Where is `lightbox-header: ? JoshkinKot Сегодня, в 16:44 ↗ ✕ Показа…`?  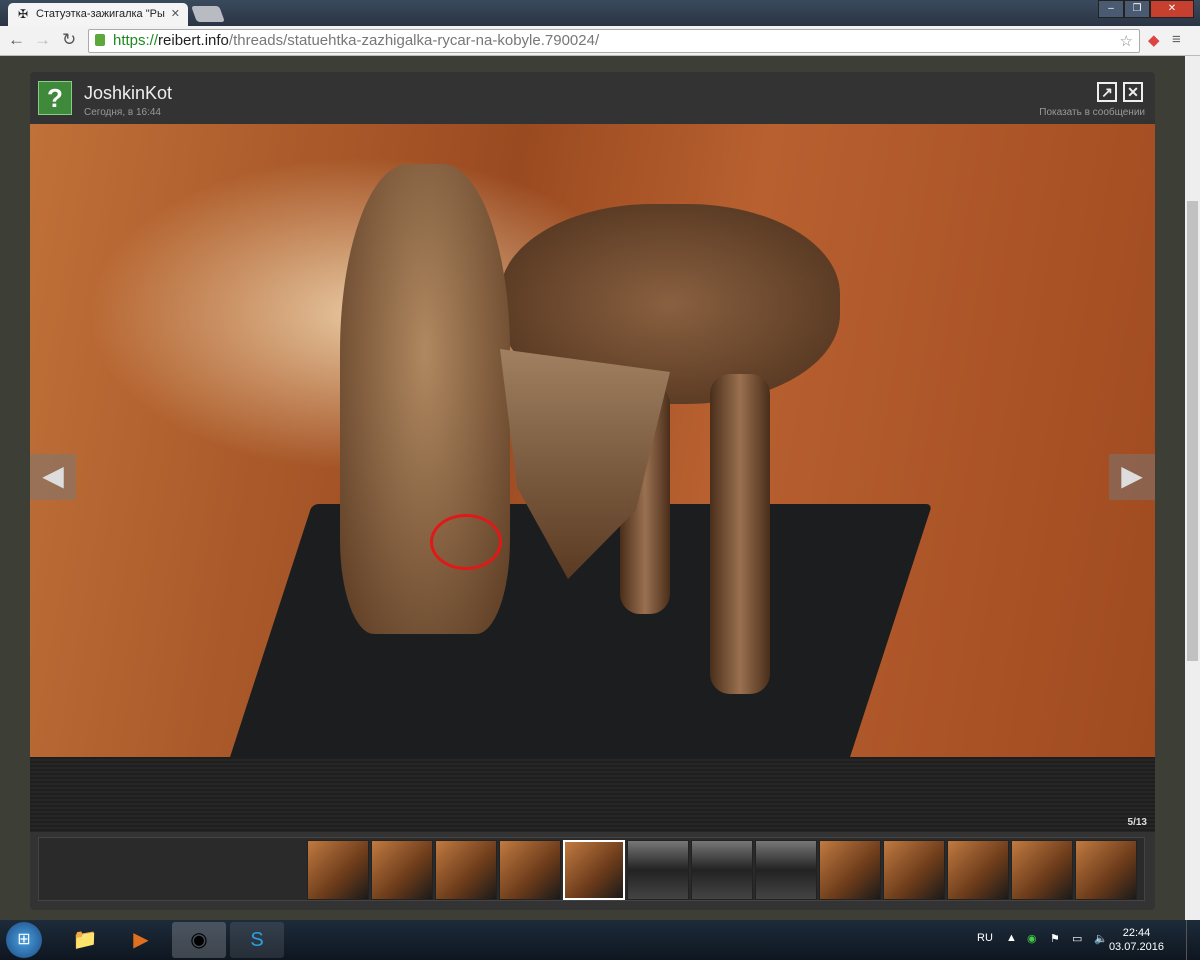 lightbox-header: ? JoshkinKot Сегодня, в 16:44 ↗ ✕ Показа… is located at coordinates (592, 98).